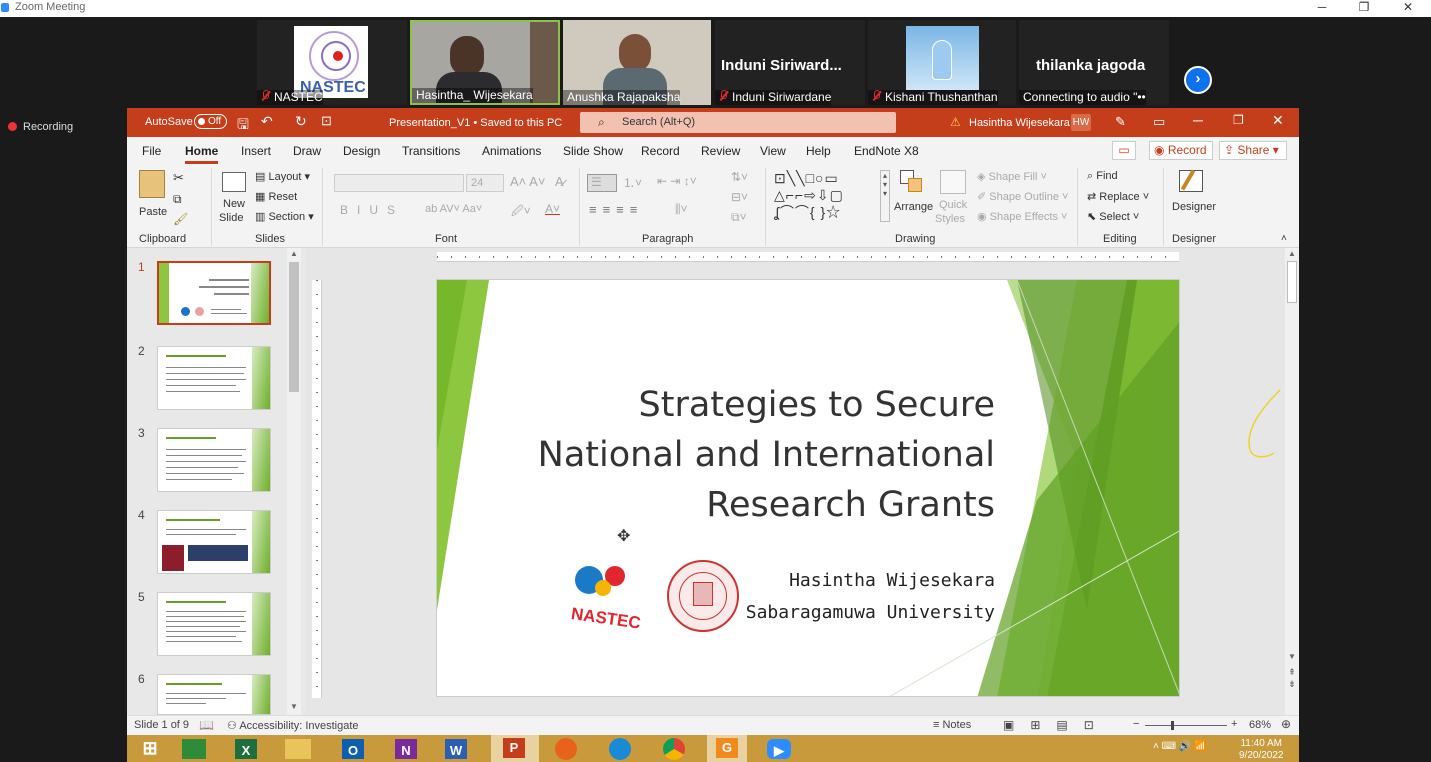 The height and width of the screenshot is (762, 1431). Describe the element at coordinates (1253, 150) in the screenshot. I see `share-button: ⇪ Share ▾` at that location.